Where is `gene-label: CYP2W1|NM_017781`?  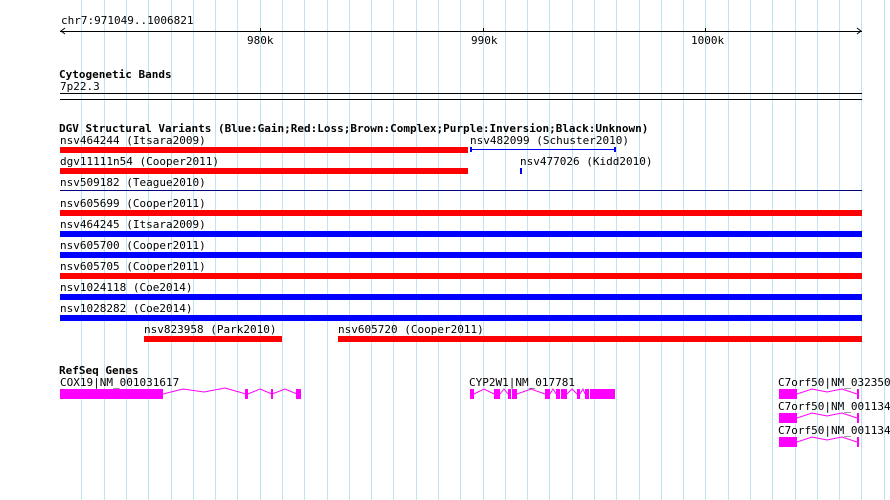 gene-label: CYP2W1|NM_017781 is located at coordinates (522, 383).